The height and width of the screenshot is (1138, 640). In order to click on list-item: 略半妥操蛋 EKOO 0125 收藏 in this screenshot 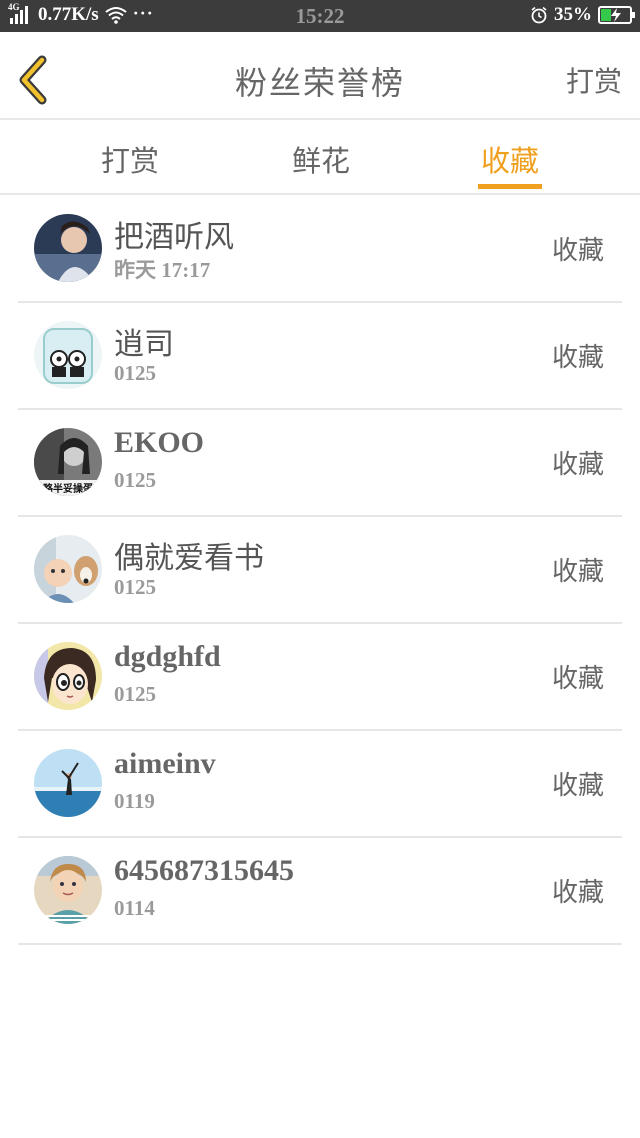, I will do `click(320, 463)`.